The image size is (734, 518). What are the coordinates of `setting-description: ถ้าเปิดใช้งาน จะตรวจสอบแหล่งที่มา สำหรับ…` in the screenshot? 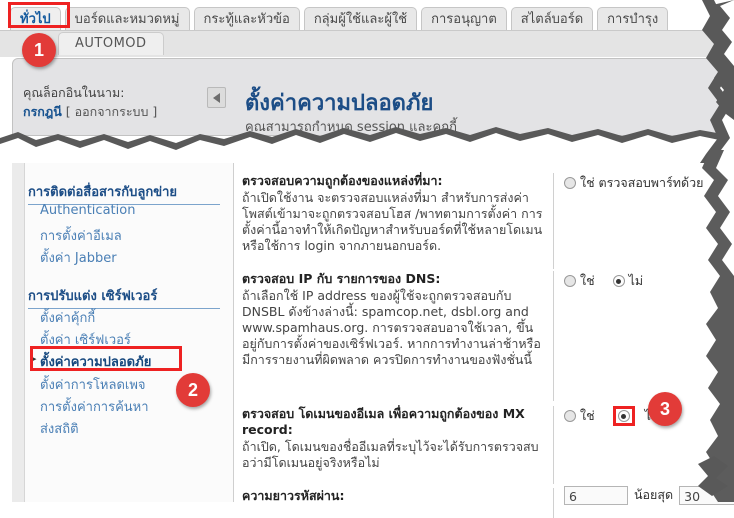 It's located at (392, 221).